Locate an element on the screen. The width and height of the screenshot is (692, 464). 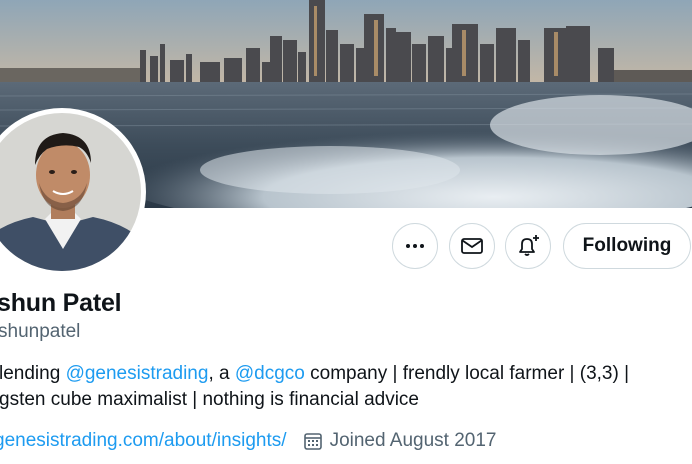
joined-date: Joined August 2017 is located at coordinates (400, 441).